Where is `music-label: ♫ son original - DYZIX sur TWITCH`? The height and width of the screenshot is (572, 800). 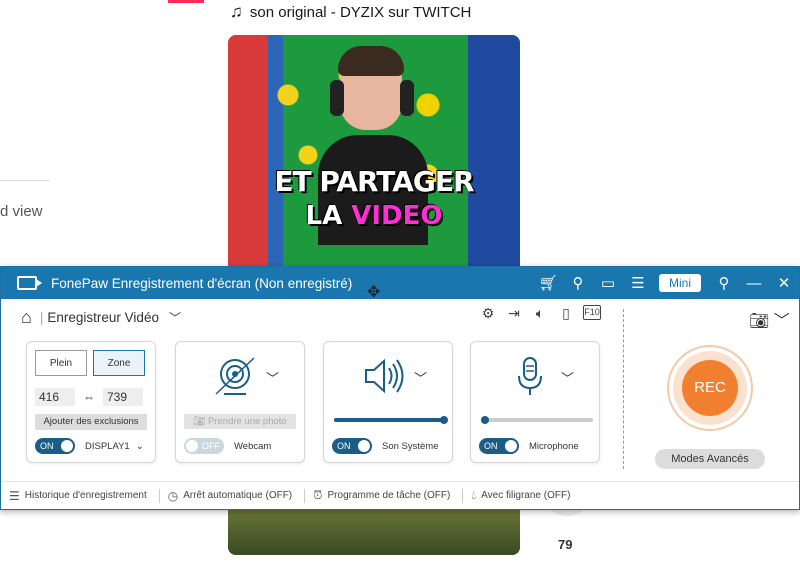 music-label: ♫ son original - DYZIX sur TWITCH is located at coordinates (350, 12).